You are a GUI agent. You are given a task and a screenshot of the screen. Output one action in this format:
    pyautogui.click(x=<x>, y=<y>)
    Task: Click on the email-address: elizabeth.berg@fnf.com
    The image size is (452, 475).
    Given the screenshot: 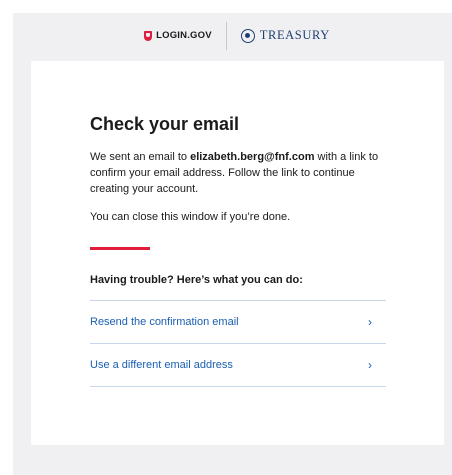 What is the action you would take?
    pyautogui.click(x=252, y=157)
    